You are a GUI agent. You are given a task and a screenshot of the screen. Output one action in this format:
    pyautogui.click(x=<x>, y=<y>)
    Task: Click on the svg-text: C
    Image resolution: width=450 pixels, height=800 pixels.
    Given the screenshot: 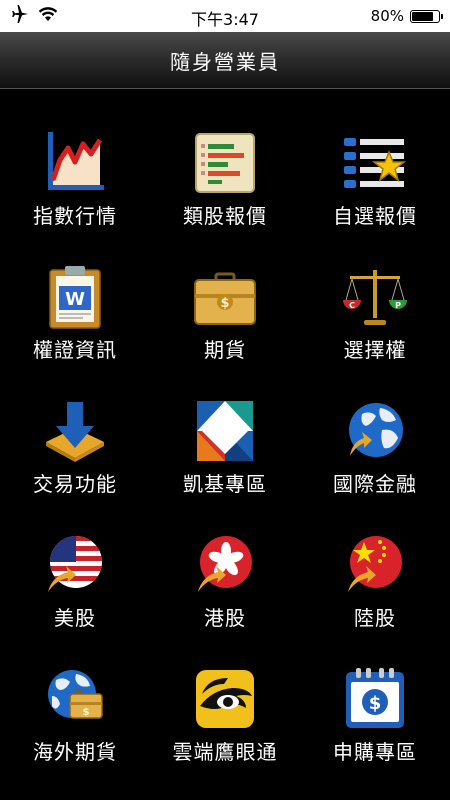 What is the action you would take?
    pyautogui.click(x=352, y=305)
    